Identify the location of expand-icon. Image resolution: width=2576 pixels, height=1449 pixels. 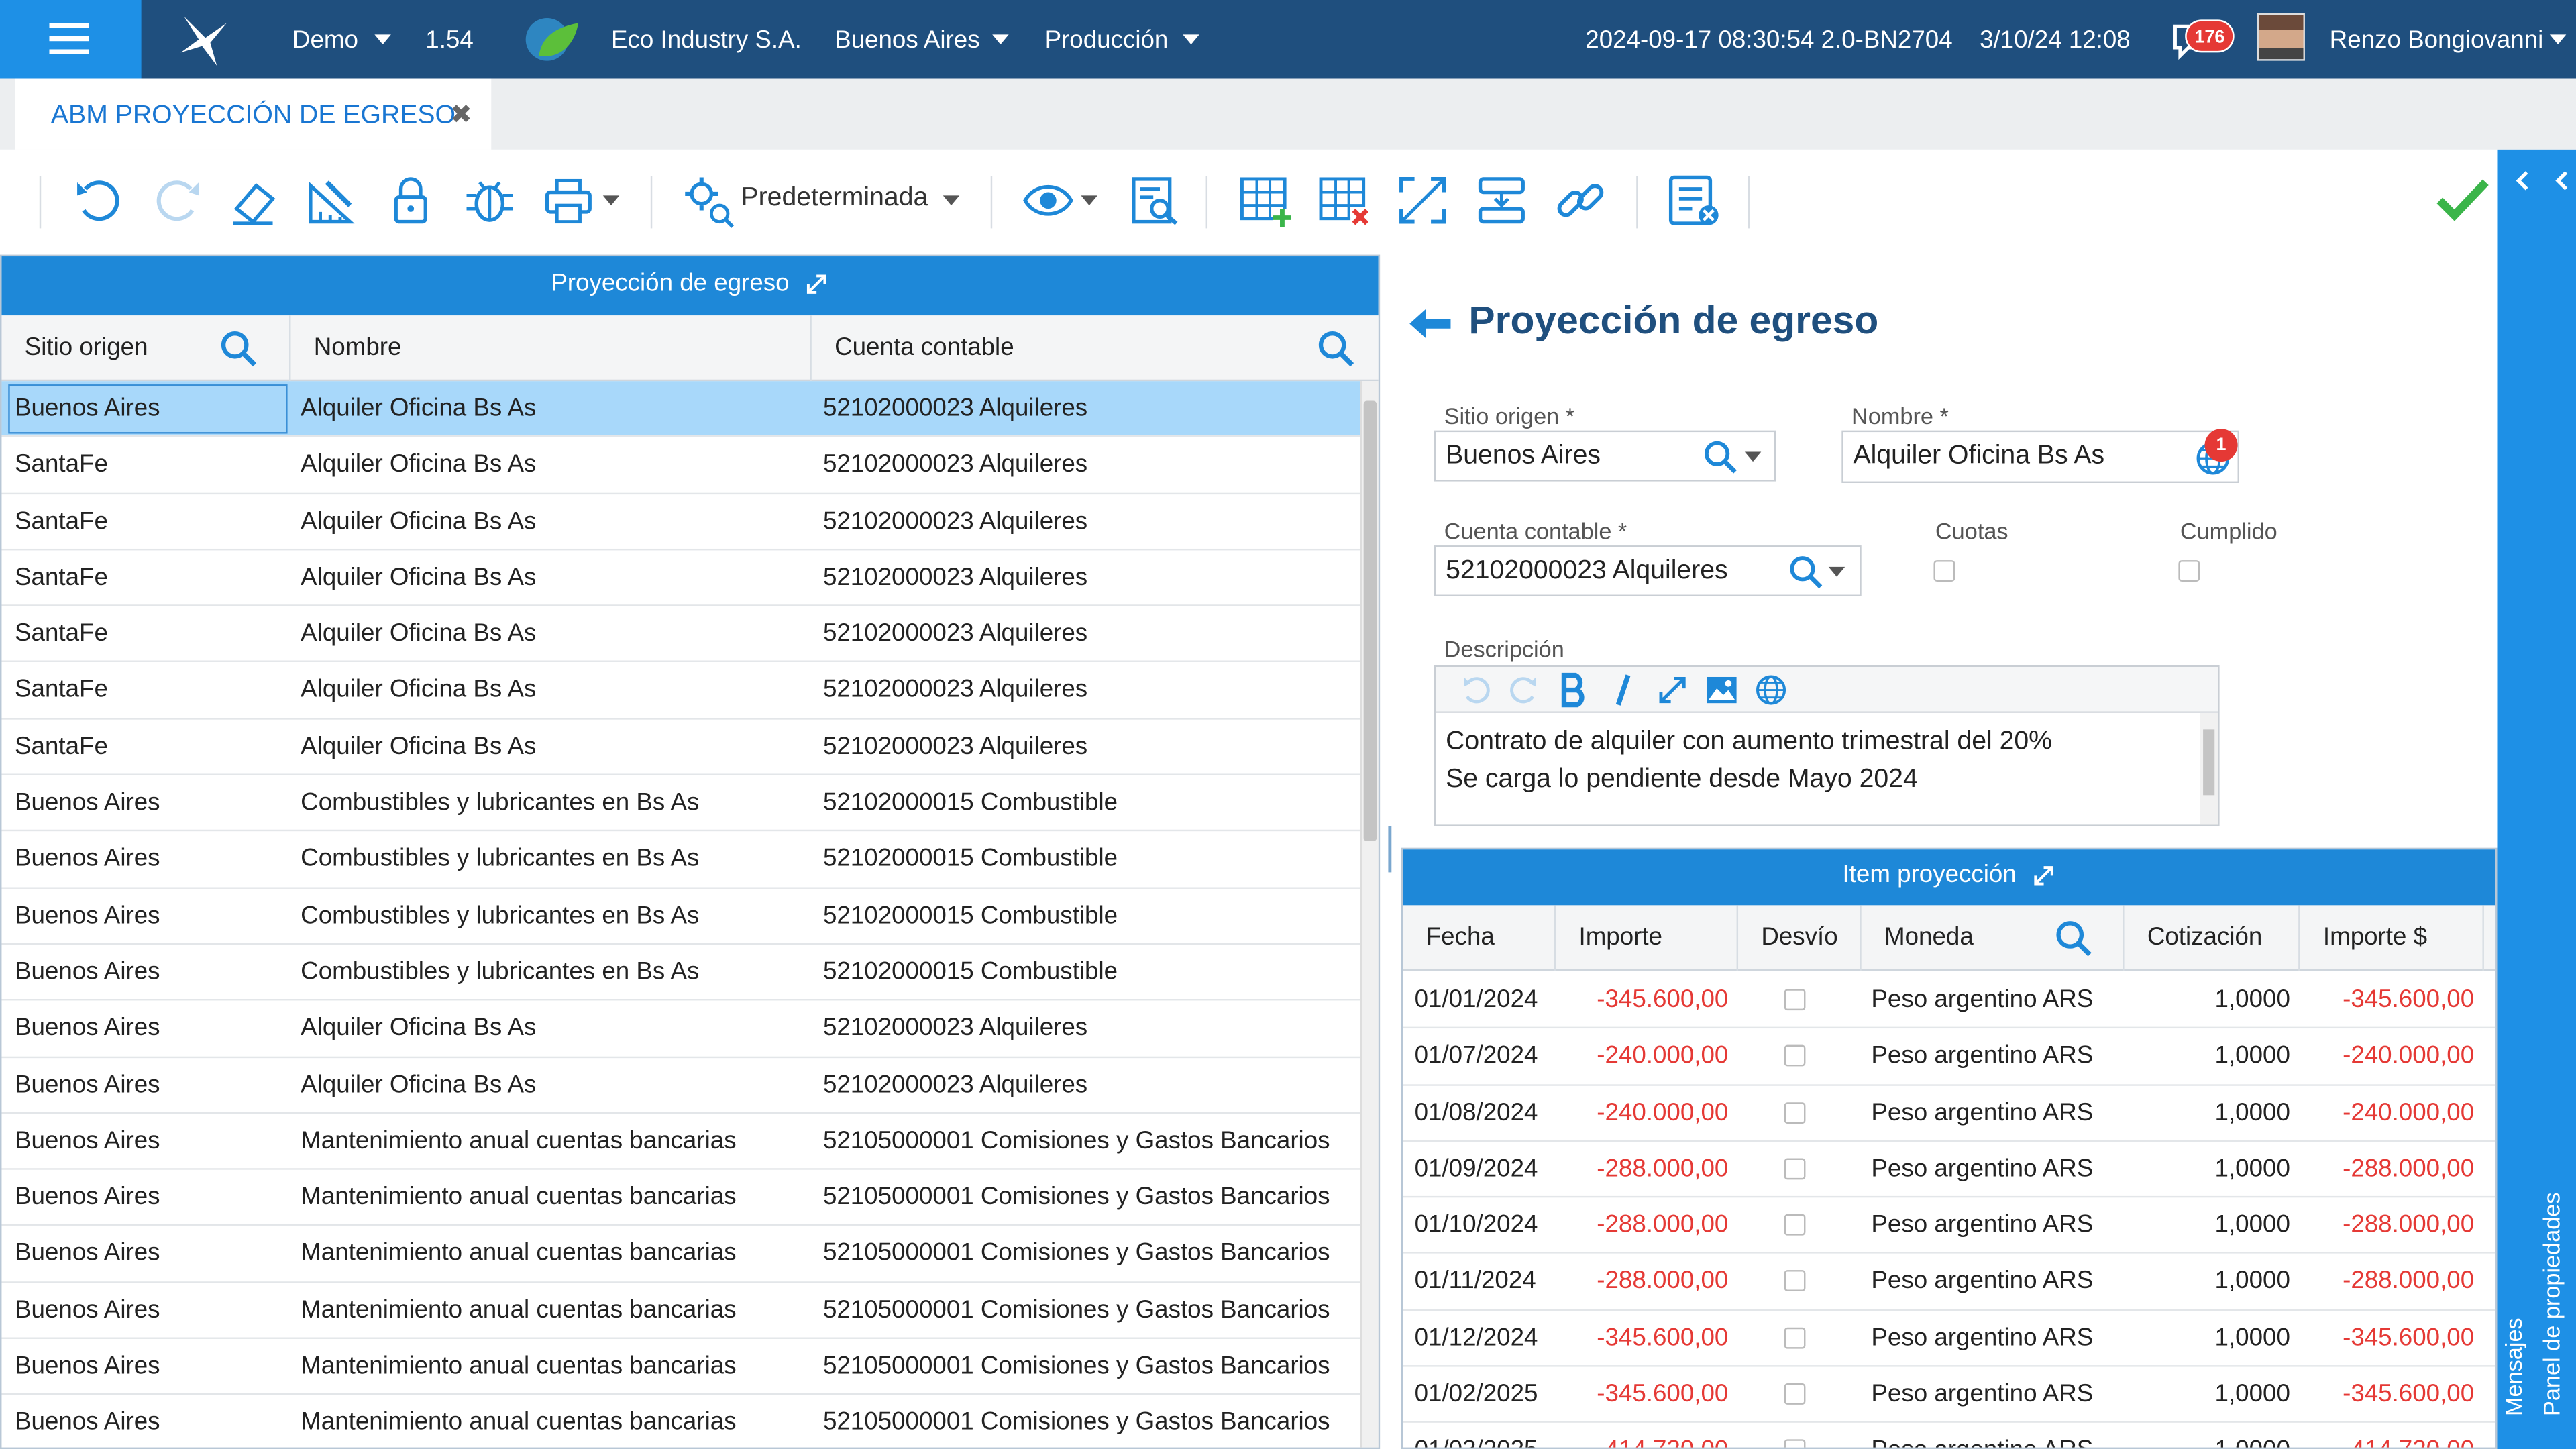
(1672, 690).